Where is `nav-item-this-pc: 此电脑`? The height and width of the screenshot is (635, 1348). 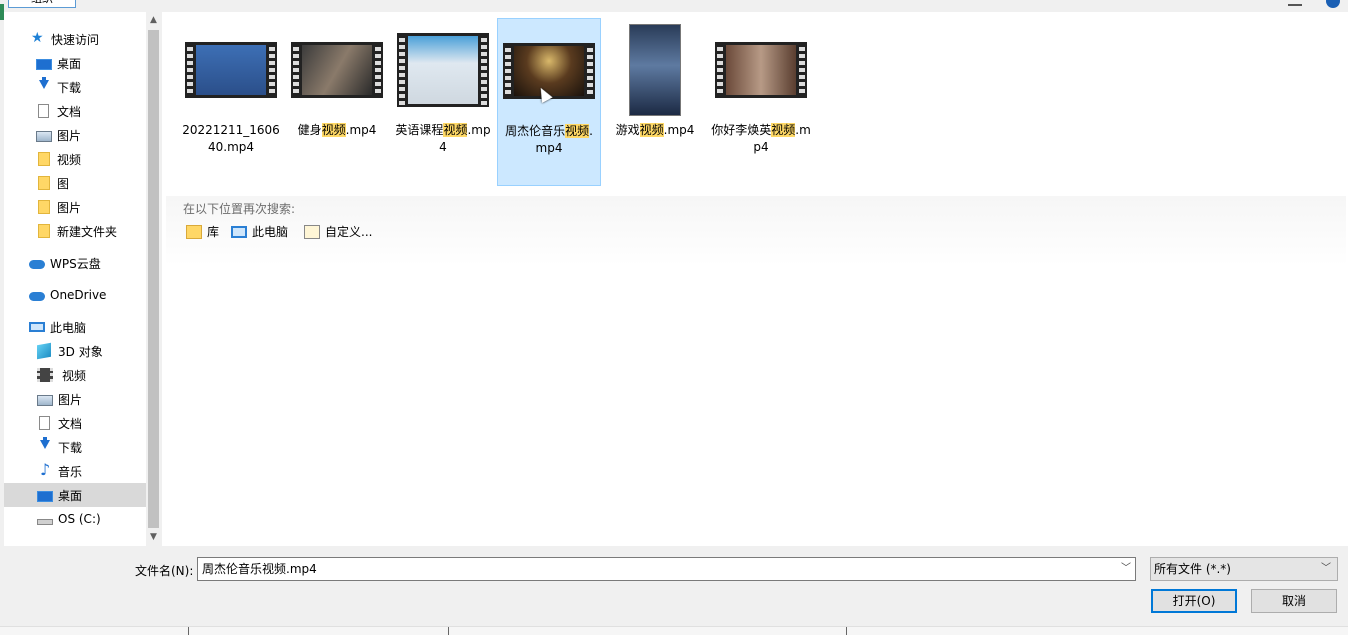
nav-item-this-pc: 此电脑 is located at coordinates (75, 327).